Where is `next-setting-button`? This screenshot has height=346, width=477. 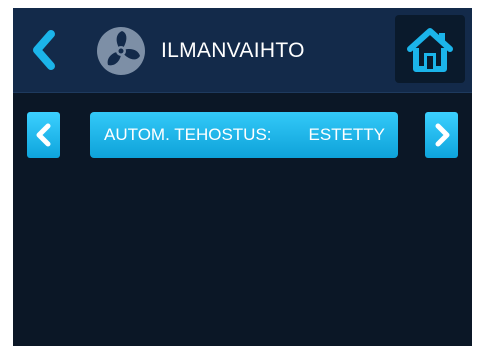 next-setting-button is located at coordinates (441, 135).